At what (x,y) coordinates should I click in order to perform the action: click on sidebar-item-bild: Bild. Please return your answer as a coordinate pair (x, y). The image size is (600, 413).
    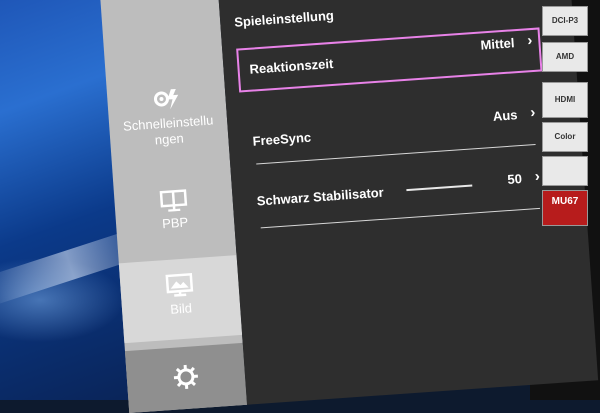
    Looking at the image, I should click on (180, 299).